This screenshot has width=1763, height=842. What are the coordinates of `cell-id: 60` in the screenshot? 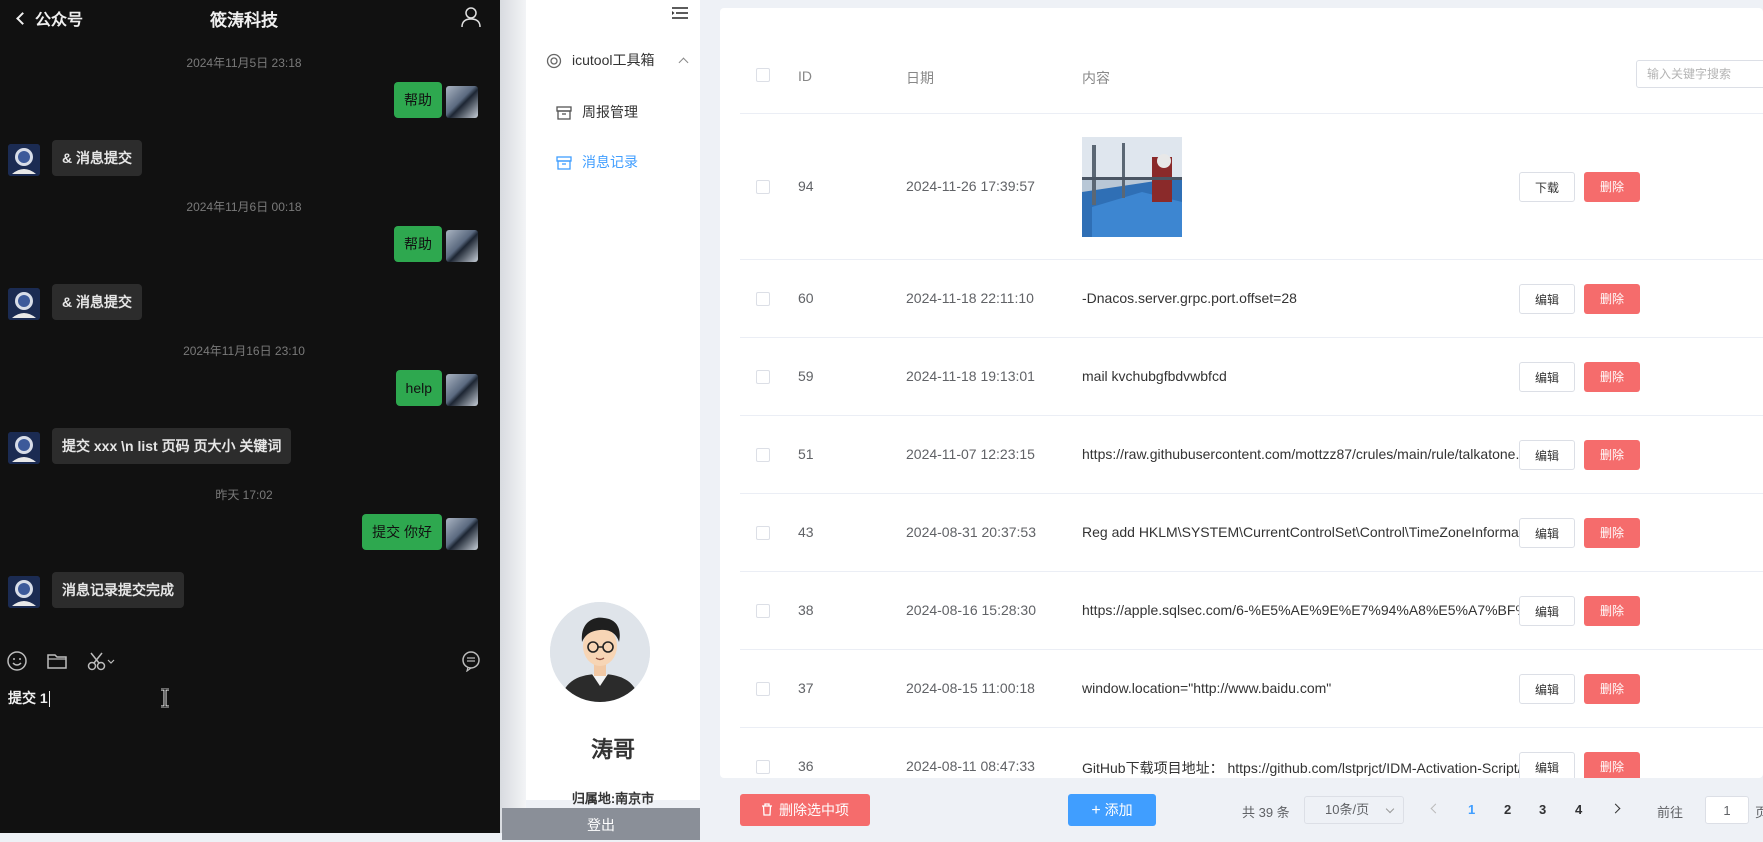 It's located at (806, 298).